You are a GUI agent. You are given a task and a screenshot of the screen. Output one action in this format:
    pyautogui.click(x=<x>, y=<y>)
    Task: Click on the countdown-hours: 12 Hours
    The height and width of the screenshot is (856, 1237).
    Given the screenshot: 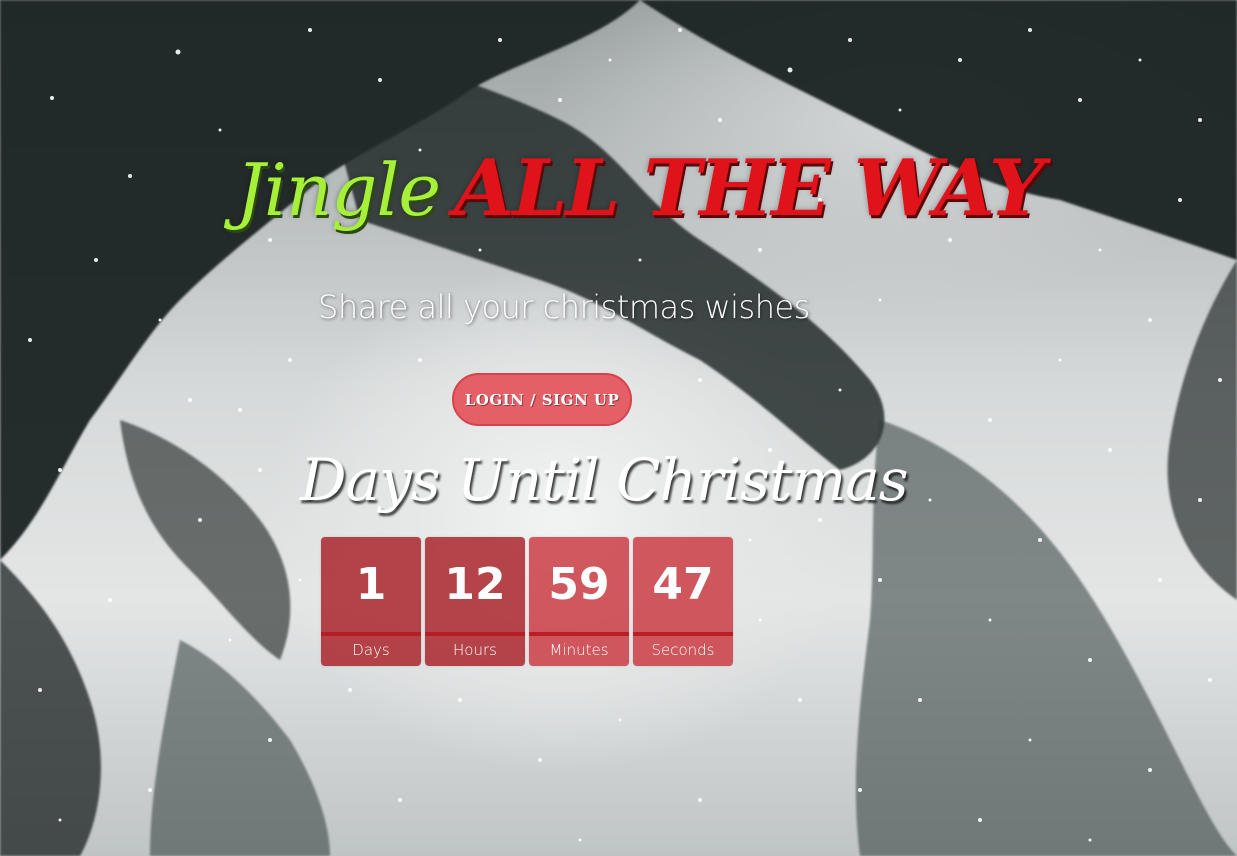 What is the action you would take?
    pyautogui.click(x=475, y=601)
    